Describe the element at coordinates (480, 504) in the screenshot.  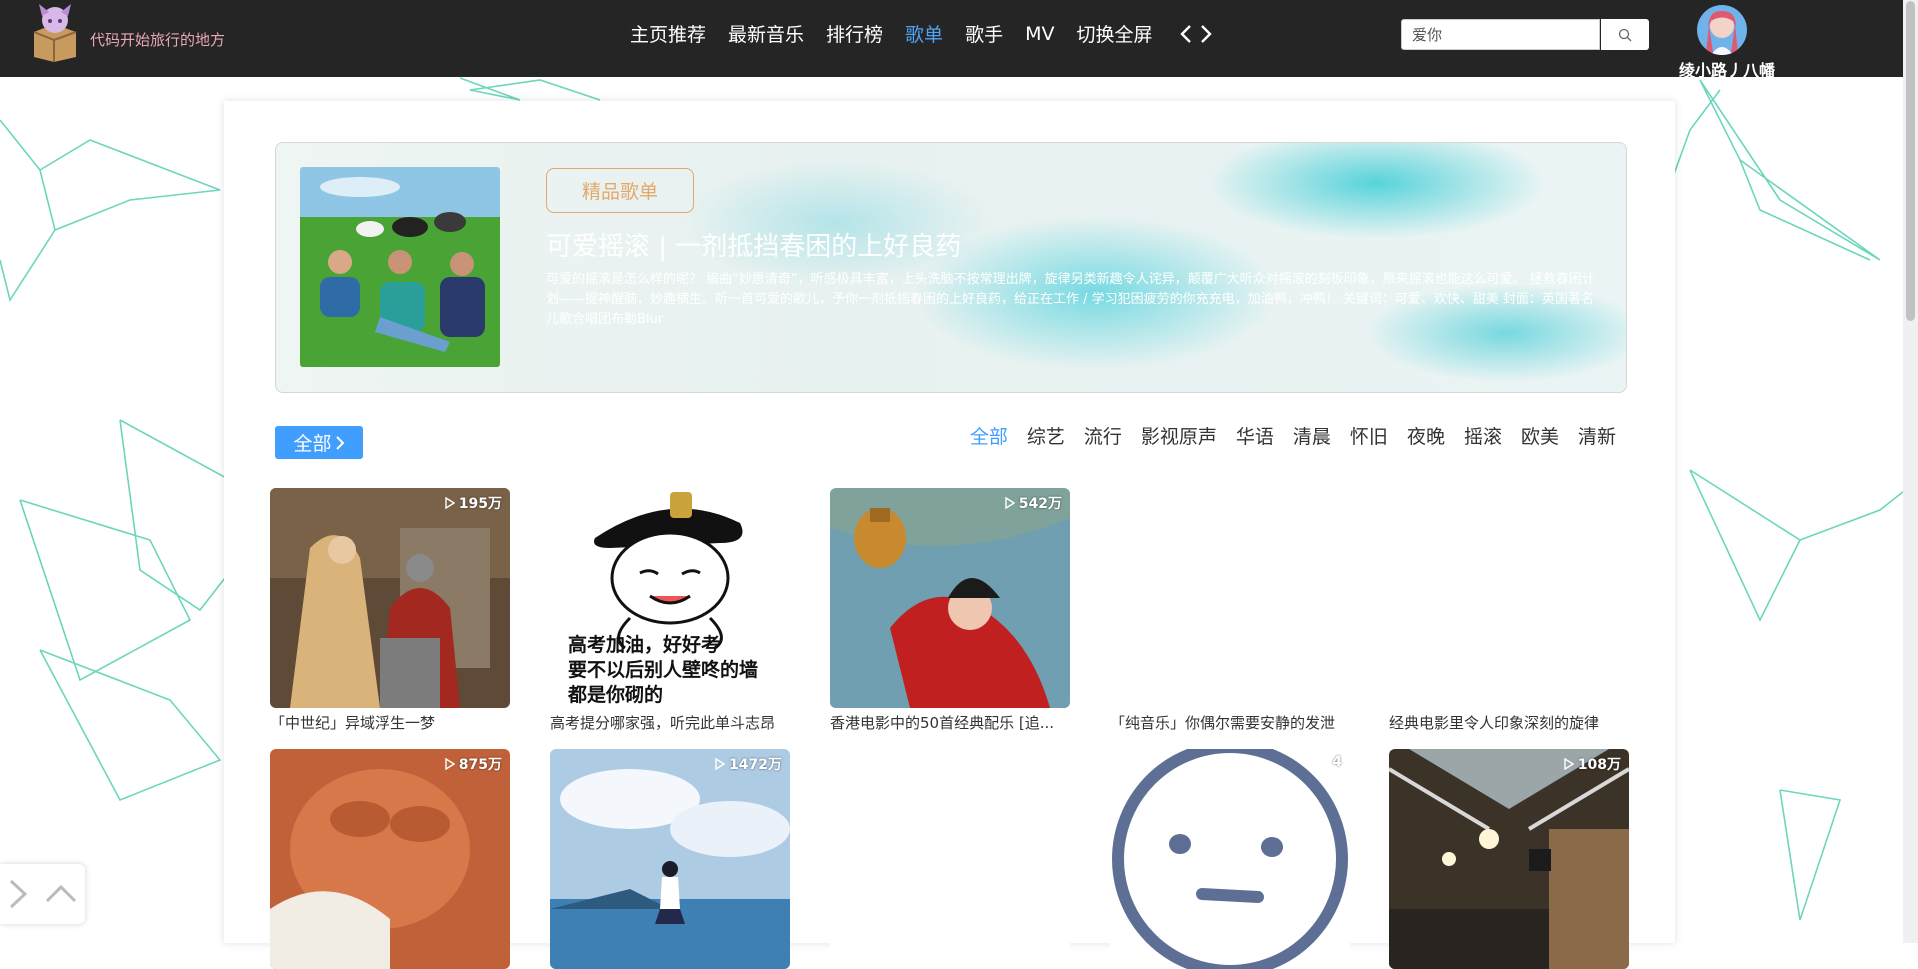
I see `play-count-value: 195万` at that location.